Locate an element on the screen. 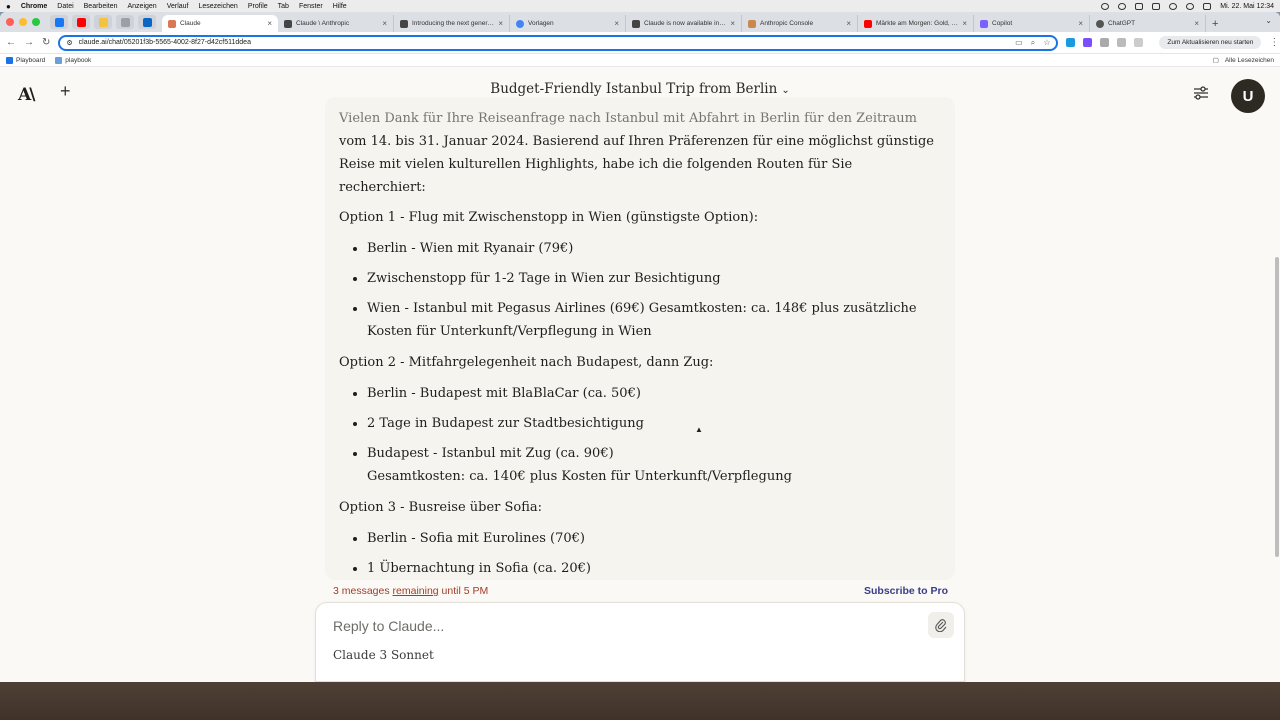 Image resolution: width=1280 pixels, height=720 pixels. site-info-icon: ⚙ is located at coordinates (69, 43).